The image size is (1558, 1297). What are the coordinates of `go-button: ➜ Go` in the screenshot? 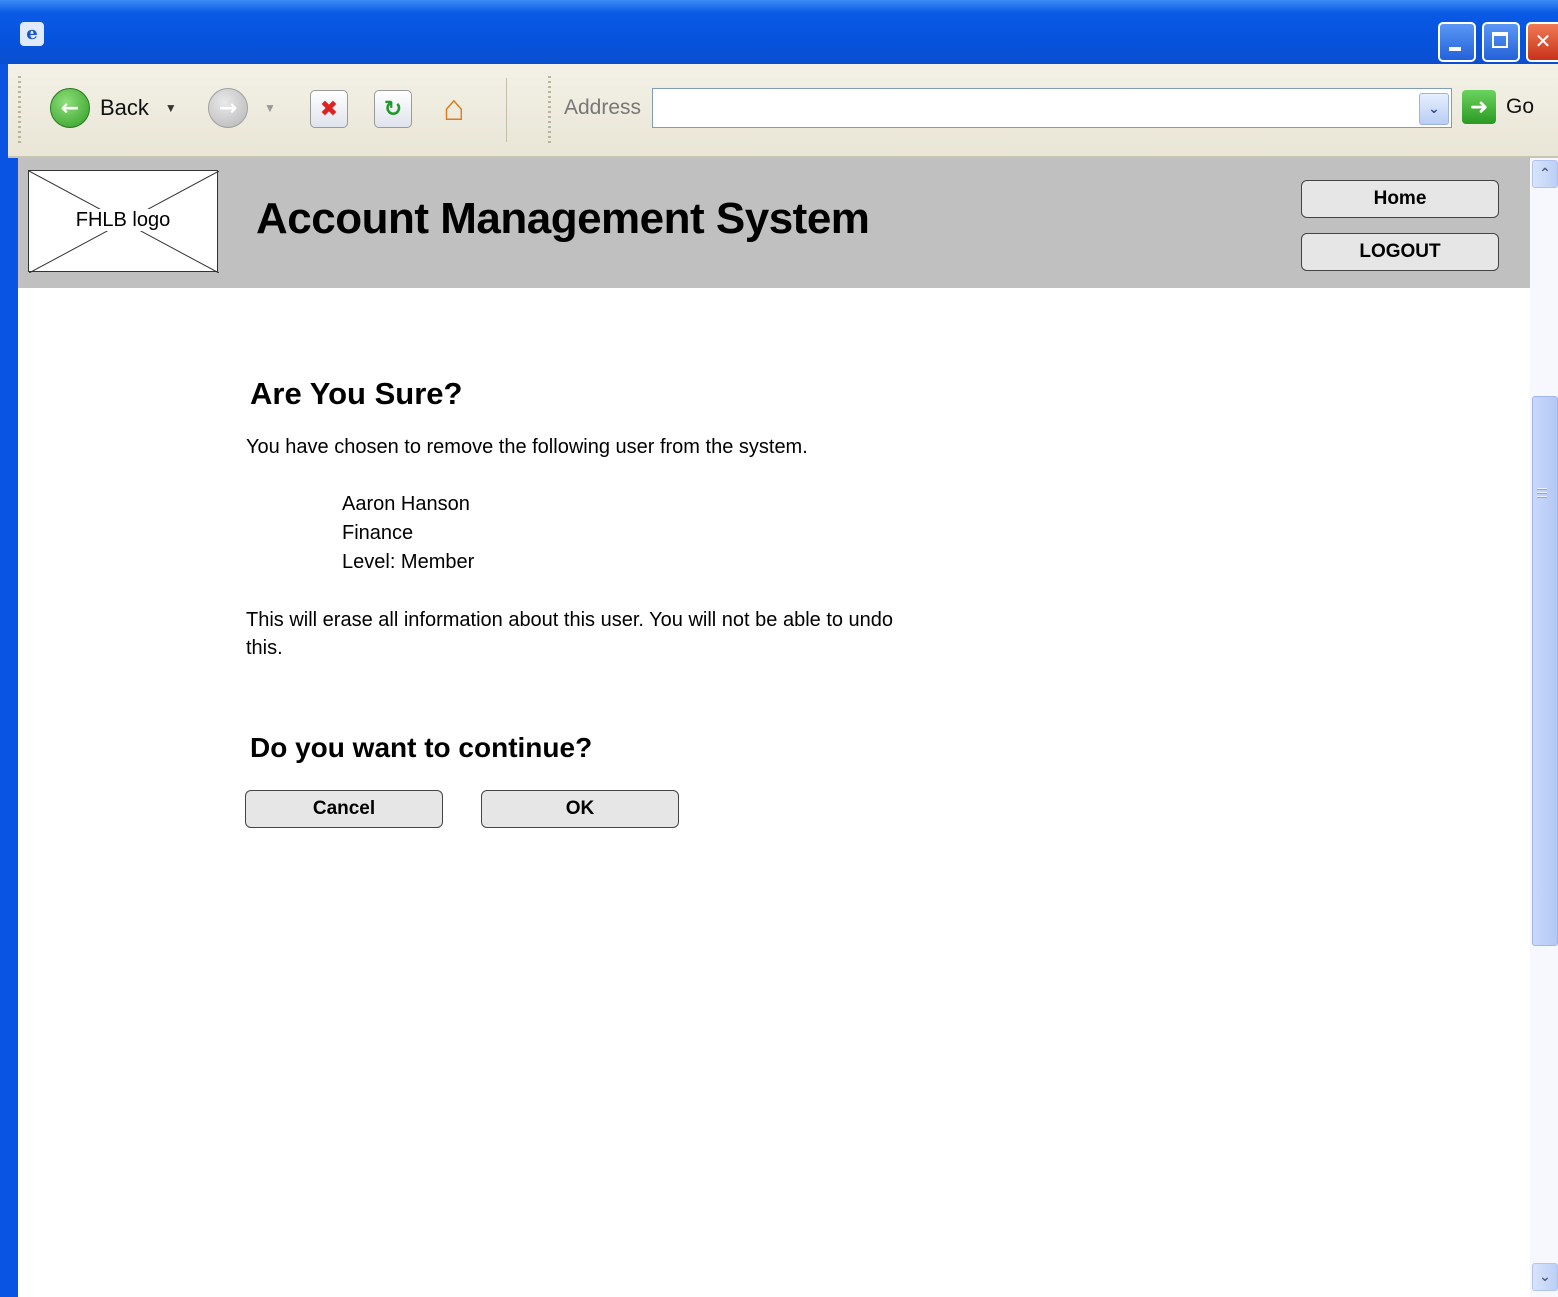 It's located at (1498, 107).